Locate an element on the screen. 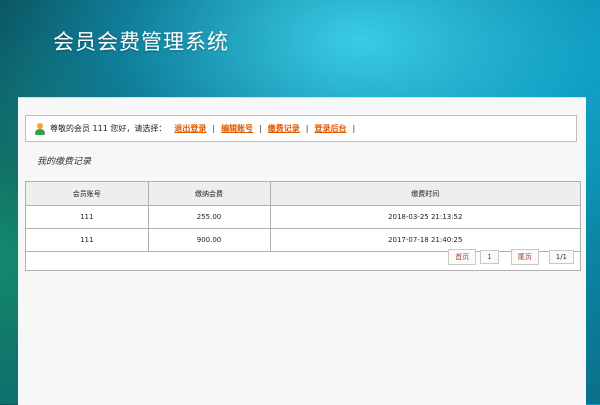 Image resolution: width=600 pixels, height=405 pixels. column-header-fee: 缴纳会费 is located at coordinates (209, 194).